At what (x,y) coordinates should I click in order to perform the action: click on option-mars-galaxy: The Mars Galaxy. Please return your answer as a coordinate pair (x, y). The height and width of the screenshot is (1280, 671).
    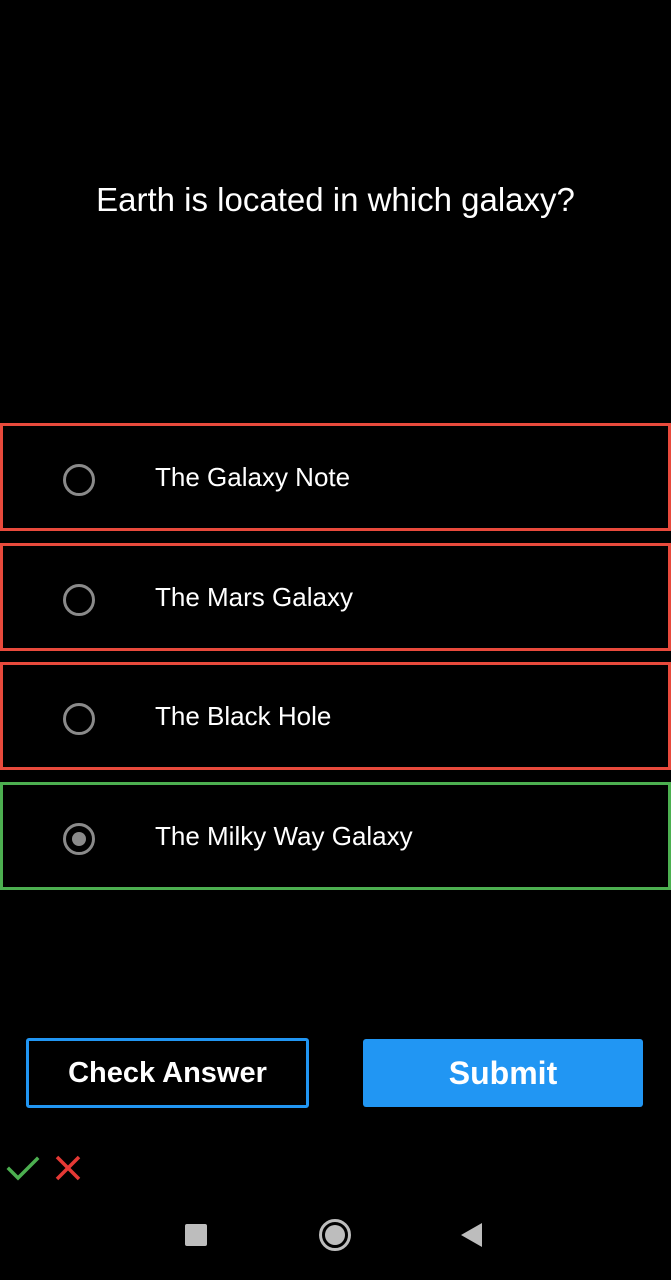
    Looking at the image, I should click on (335, 597).